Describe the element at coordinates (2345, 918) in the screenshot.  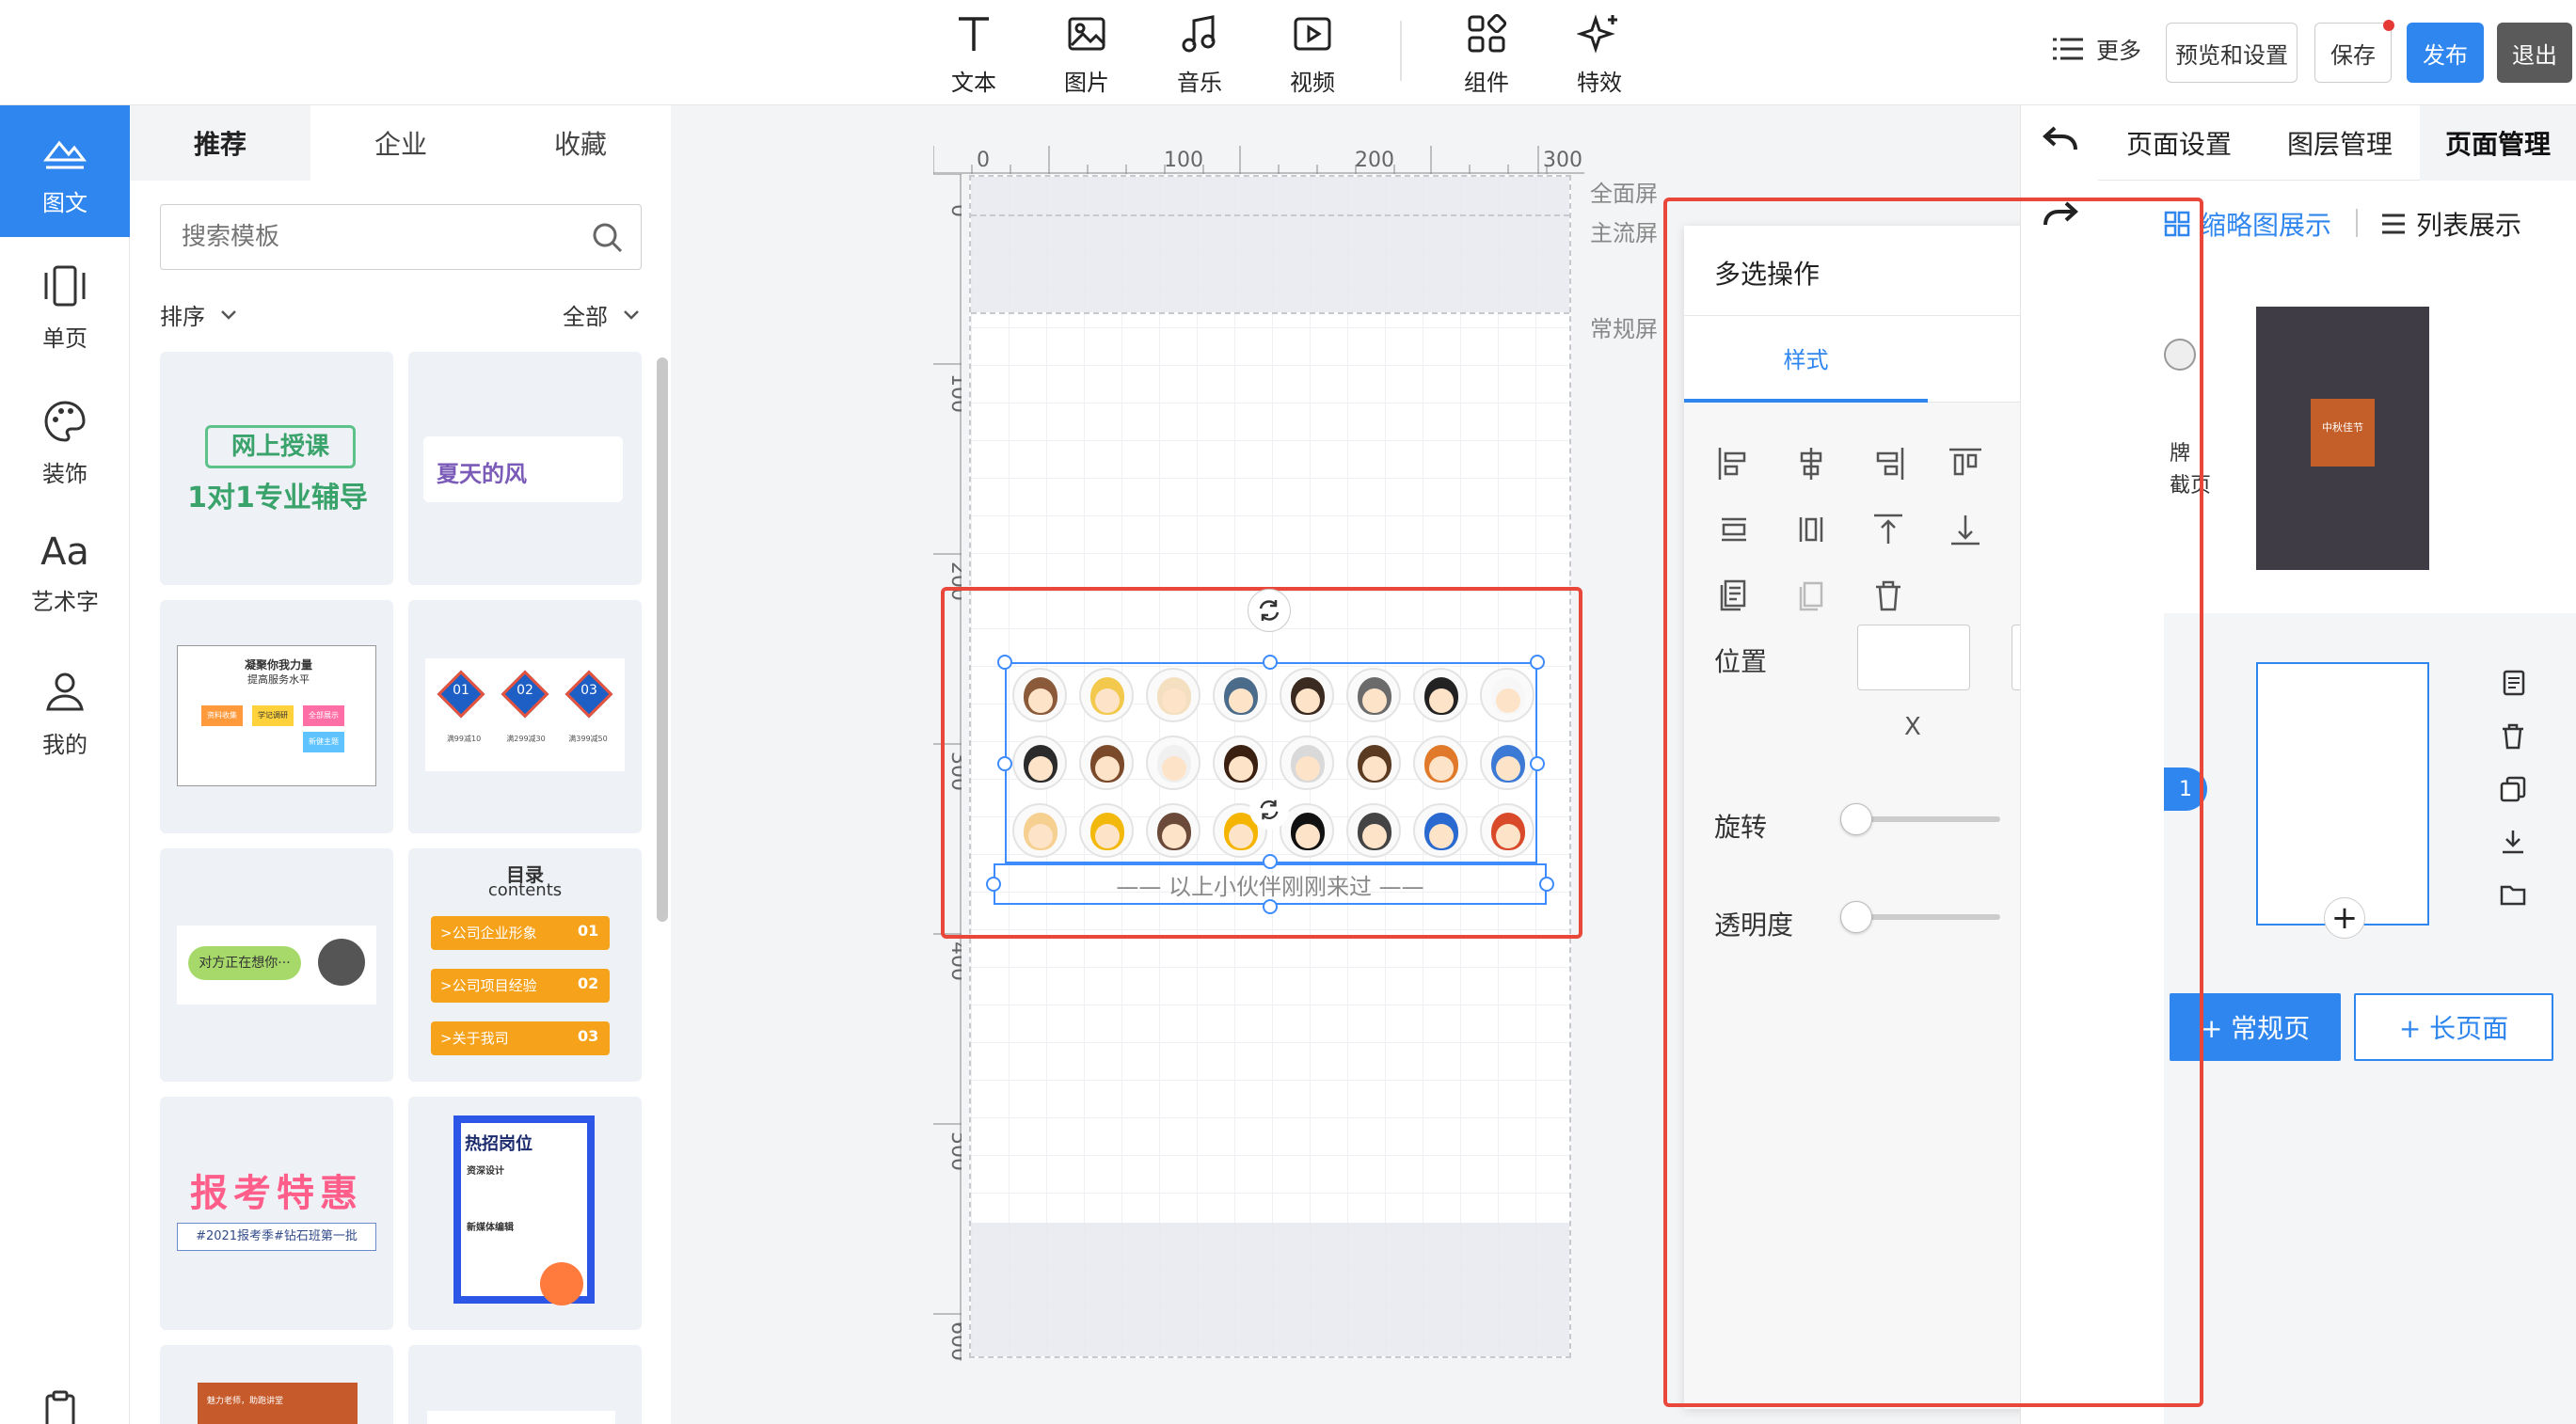
I see `add-page-plus-icon: +` at that location.